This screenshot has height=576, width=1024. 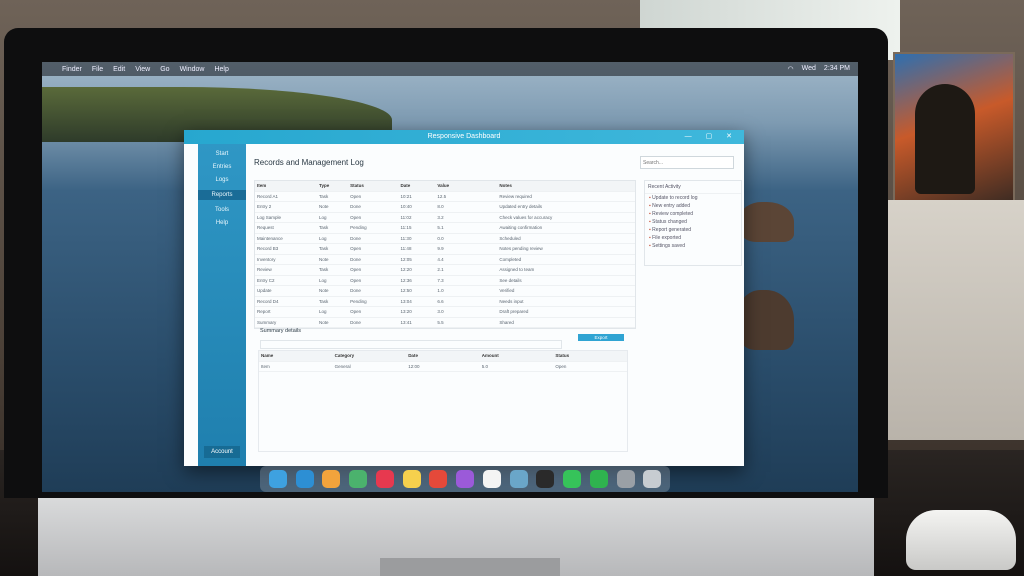 I want to click on table-cell: 12:00, so click(x=414, y=366).